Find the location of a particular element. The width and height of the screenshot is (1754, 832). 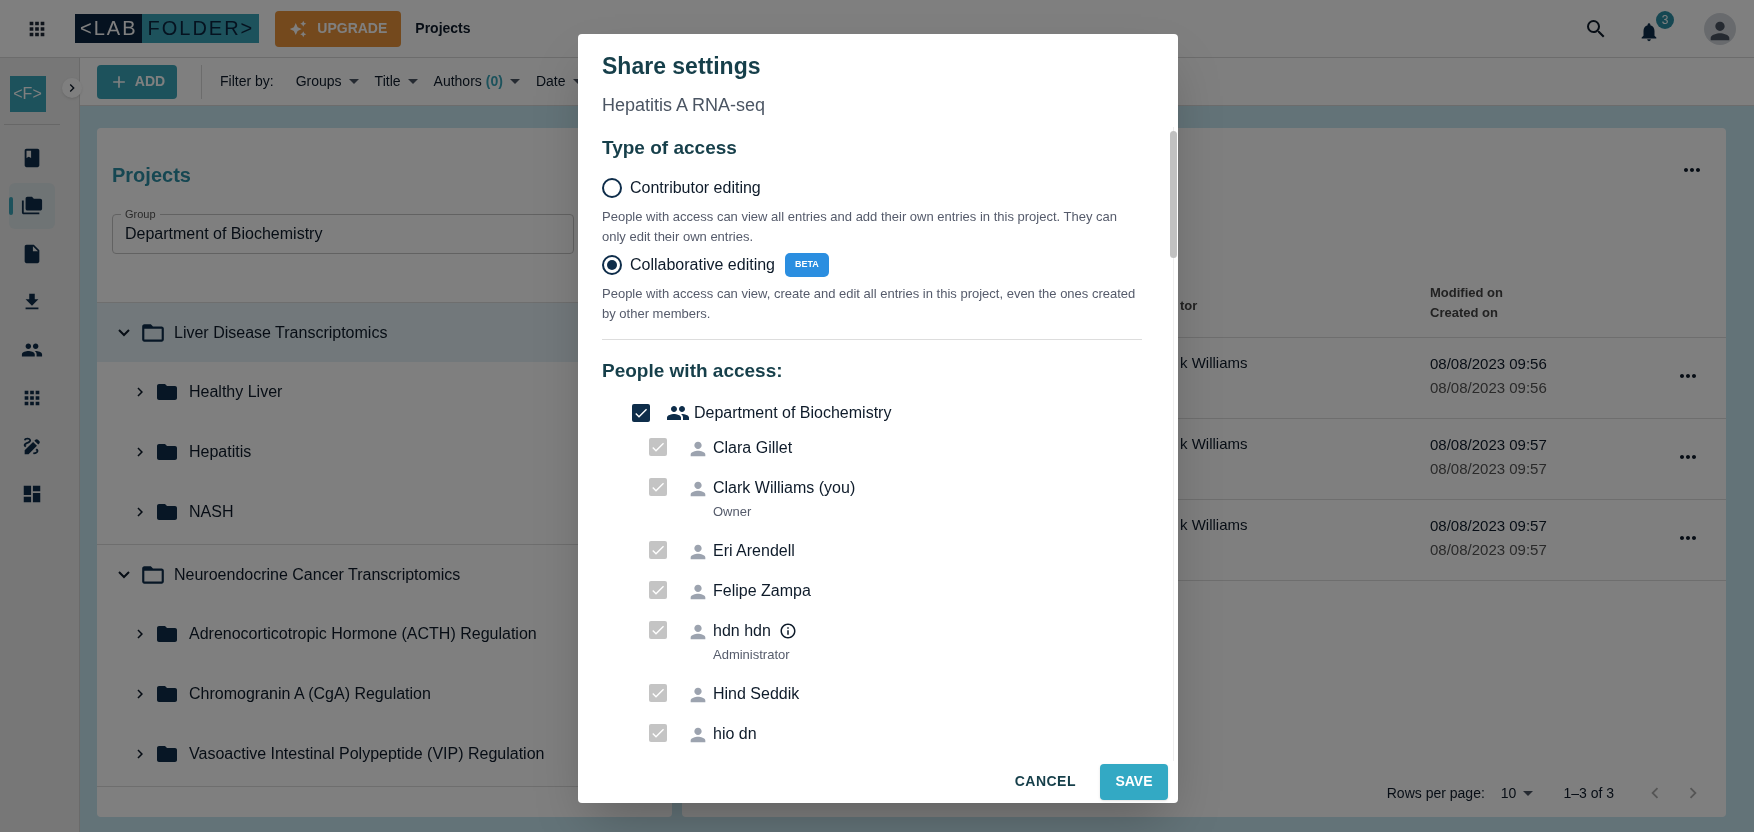

dialog-subtitle: Hepatitis A RNA-seq is located at coordinates (684, 105).